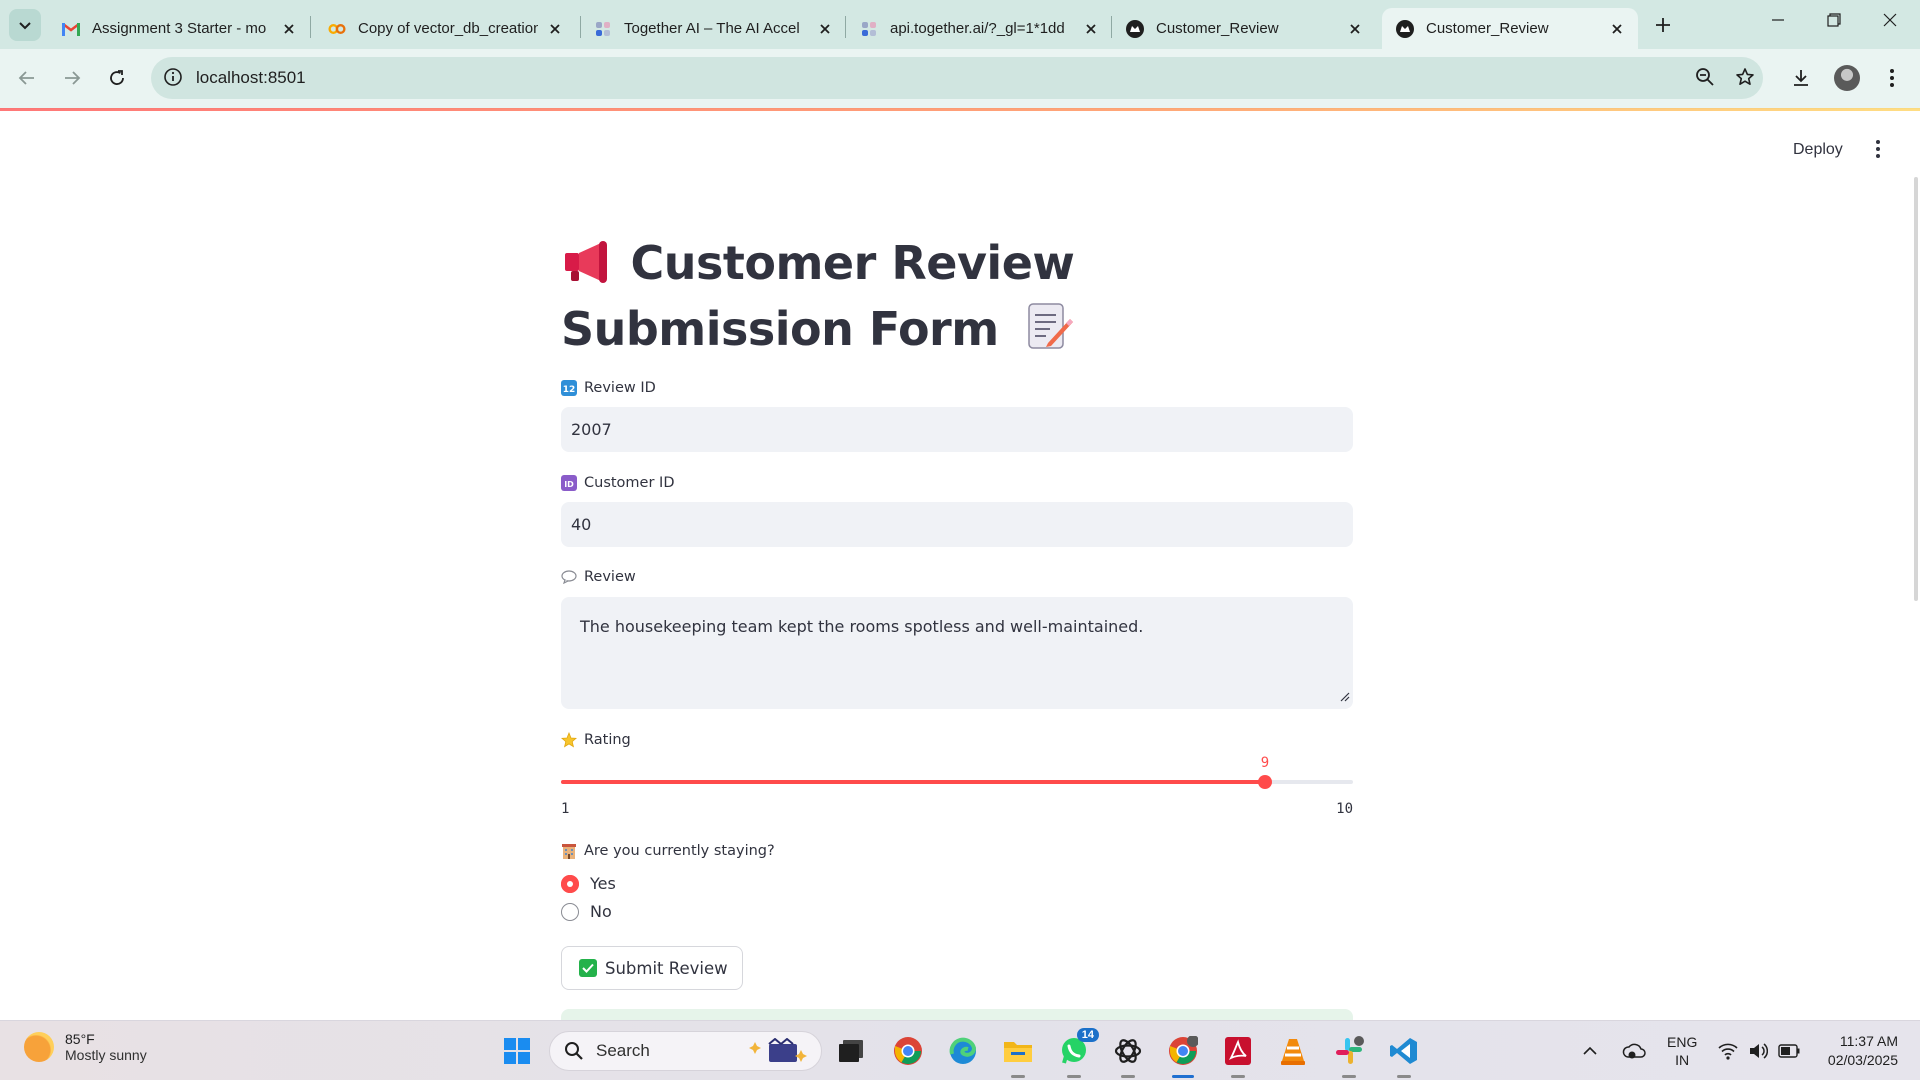 This screenshot has height=1080, width=1920. I want to click on arrow-right-icon, so click(73, 78).